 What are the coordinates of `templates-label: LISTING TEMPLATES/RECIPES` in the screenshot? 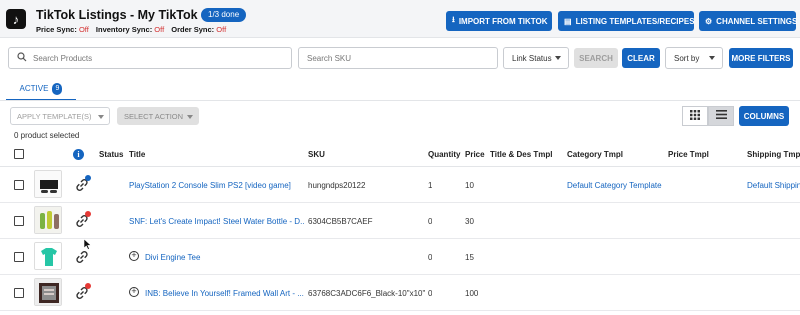 It's located at (635, 21).